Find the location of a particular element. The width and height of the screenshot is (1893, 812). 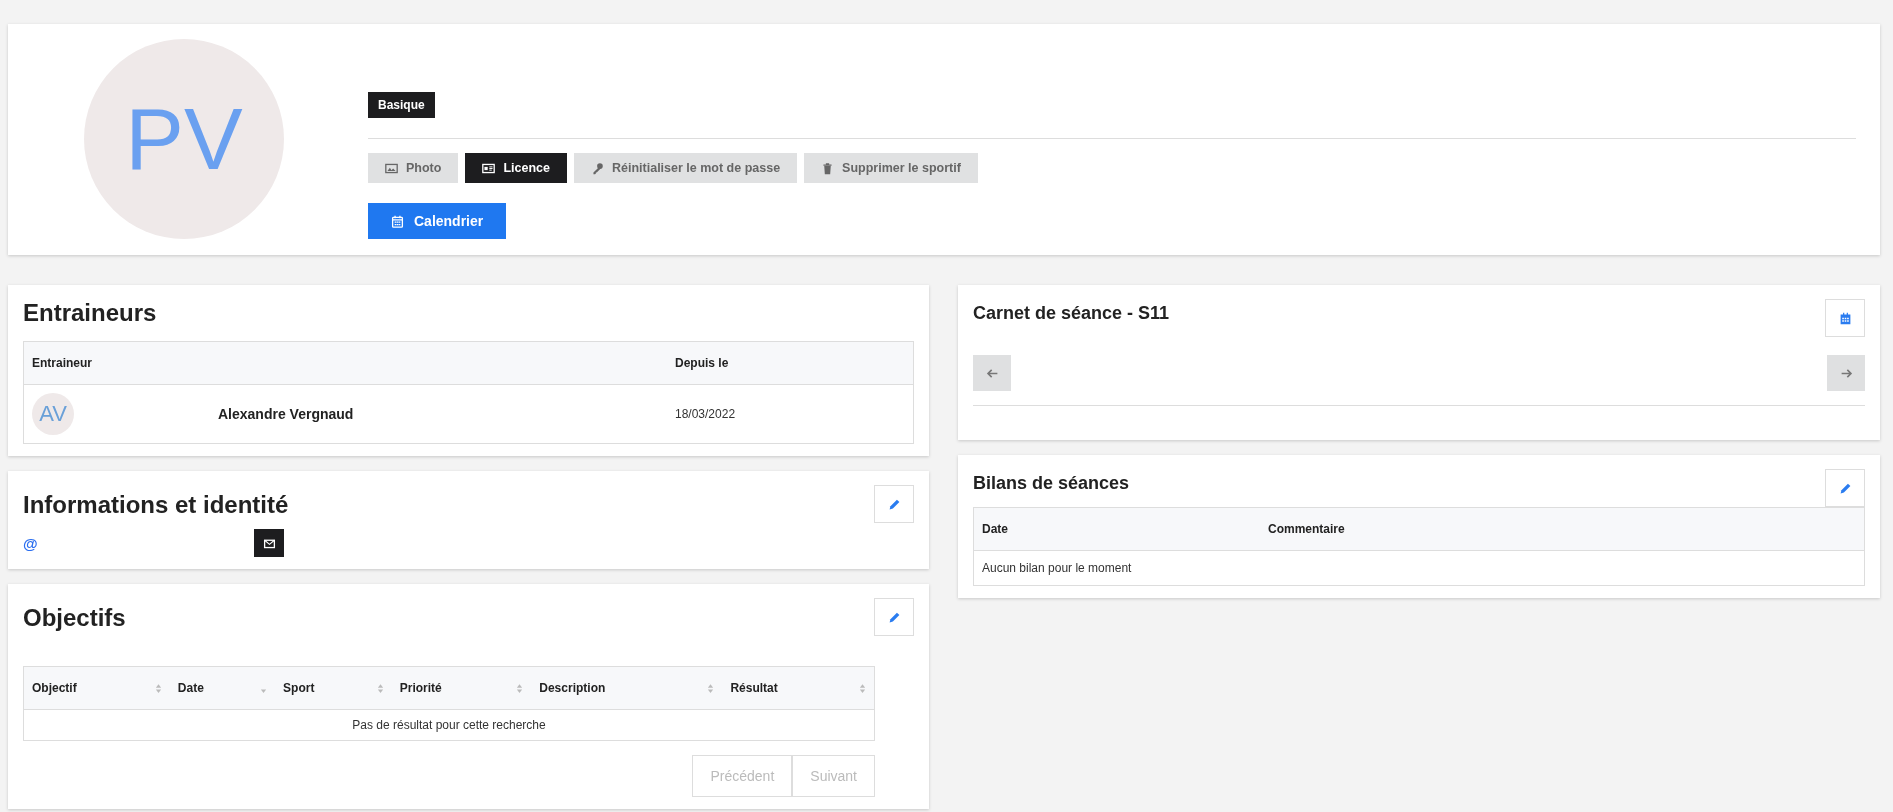

avatar: PV is located at coordinates (184, 139).